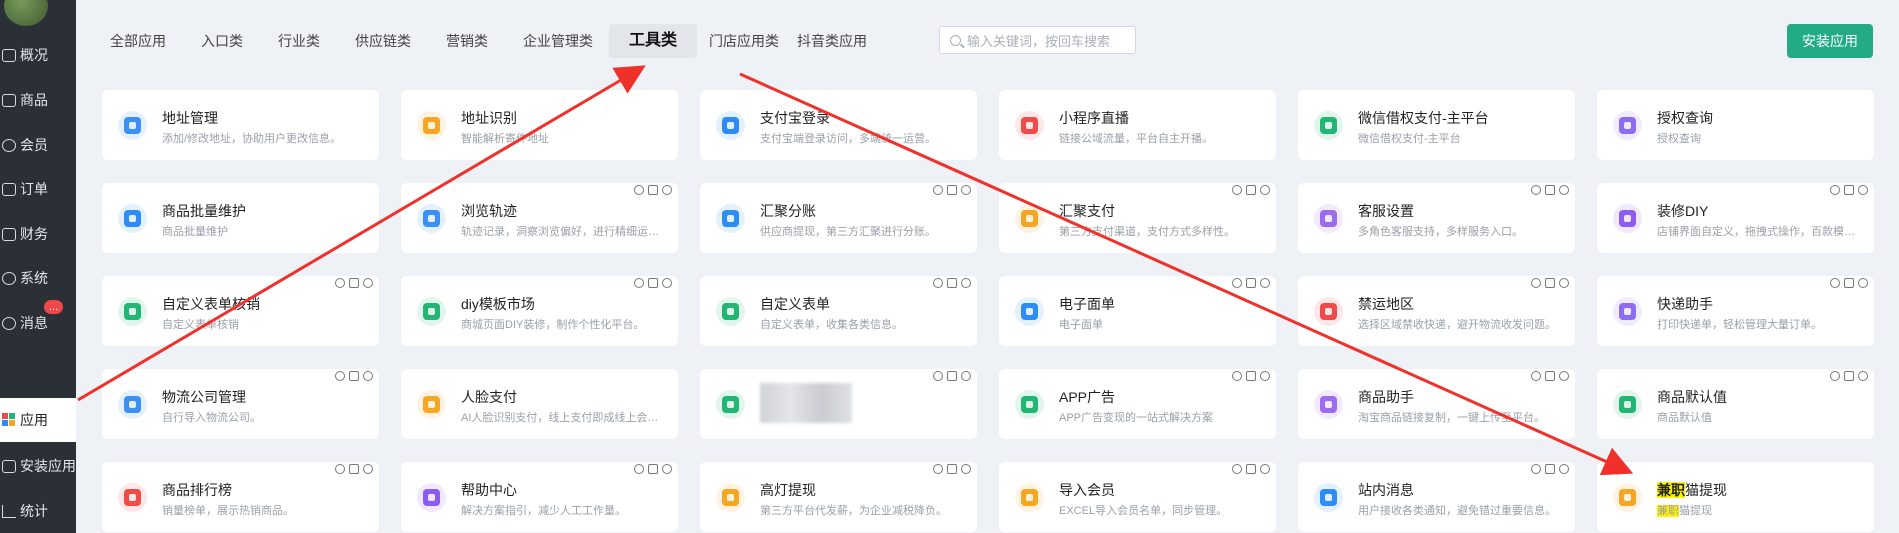  I want to click on sidebar-item-orders: 订单, so click(38, 189).